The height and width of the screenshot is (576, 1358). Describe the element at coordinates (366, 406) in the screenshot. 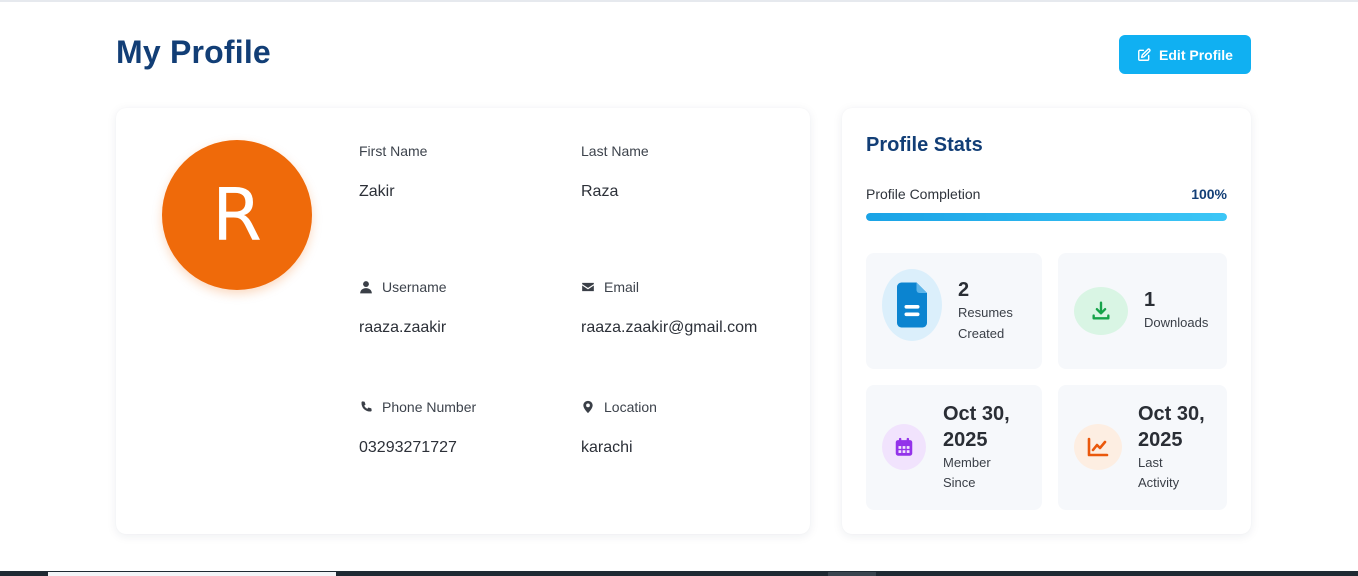

I see `phone-icon` at that location.